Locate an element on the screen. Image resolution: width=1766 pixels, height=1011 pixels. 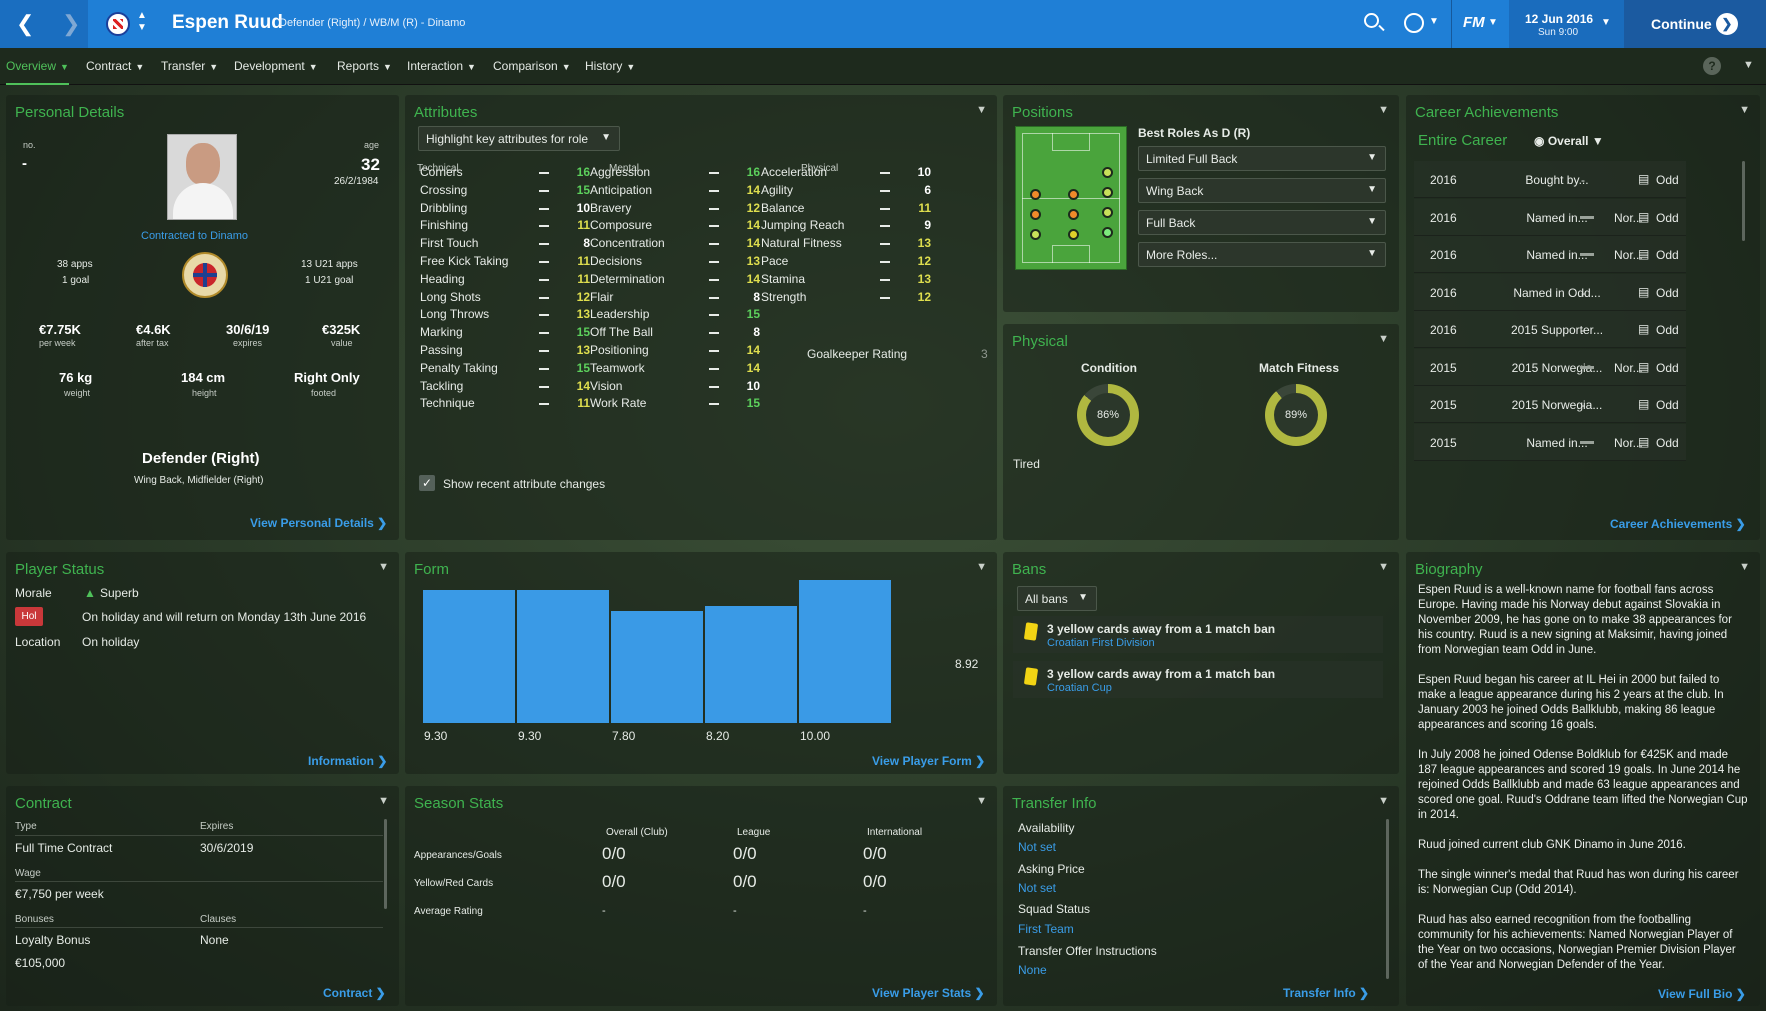
tab-history: History ▼ is located at coordinates (610, 66).